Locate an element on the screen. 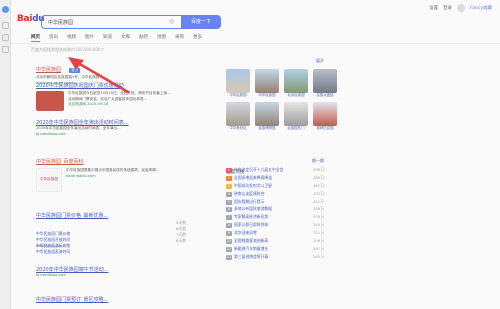 The height and width of the screenshot is (309, 500). hot-text: 新能源汽车销量增长 is located at coordinates (251, 248).